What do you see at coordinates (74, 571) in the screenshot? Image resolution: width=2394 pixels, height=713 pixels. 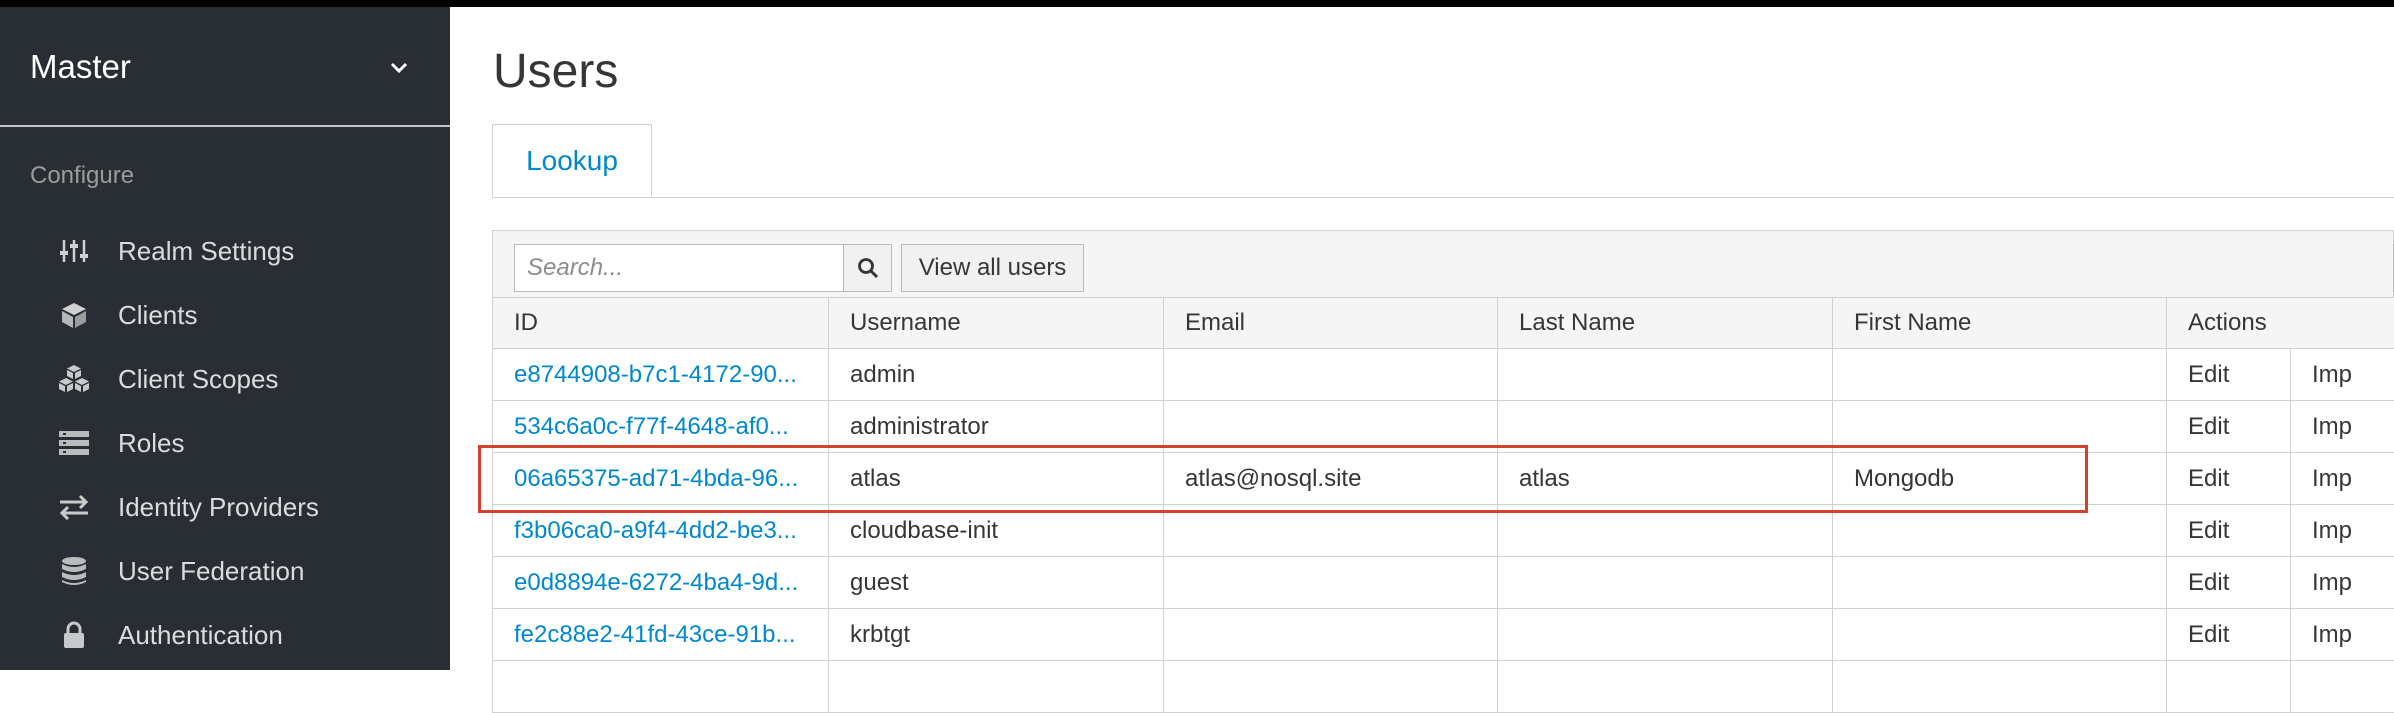 I see `database-icon` at bounding box center [74, 571].